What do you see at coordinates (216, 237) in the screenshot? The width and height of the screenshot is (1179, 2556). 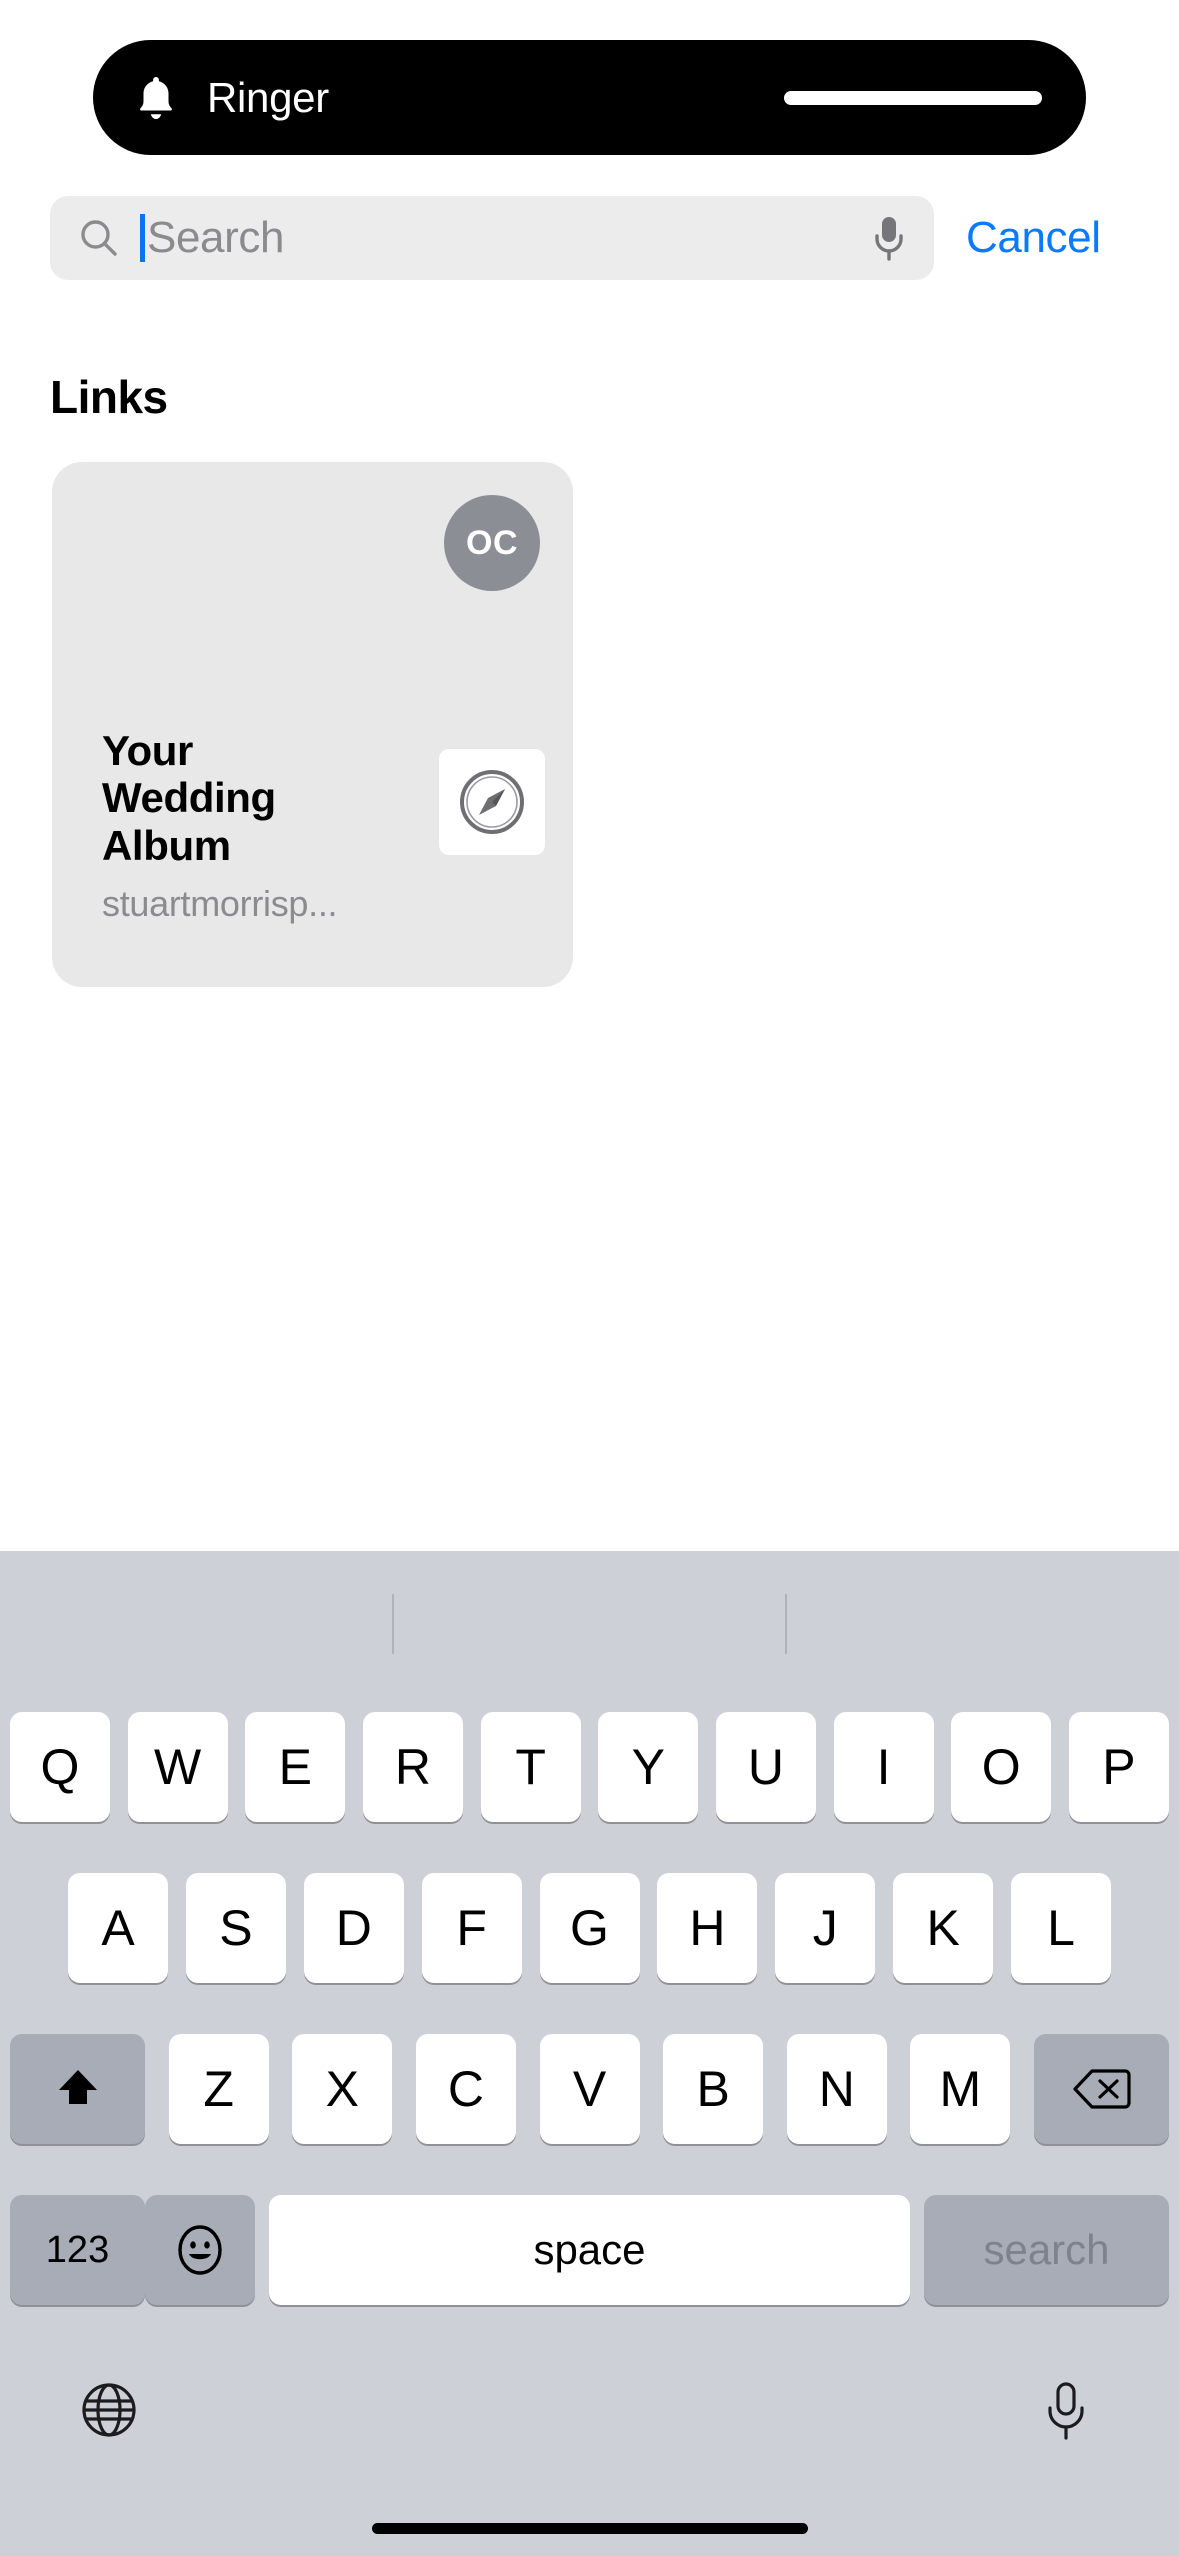 I see `search-placeholder-text: Search` at bounding box center [216, 237].